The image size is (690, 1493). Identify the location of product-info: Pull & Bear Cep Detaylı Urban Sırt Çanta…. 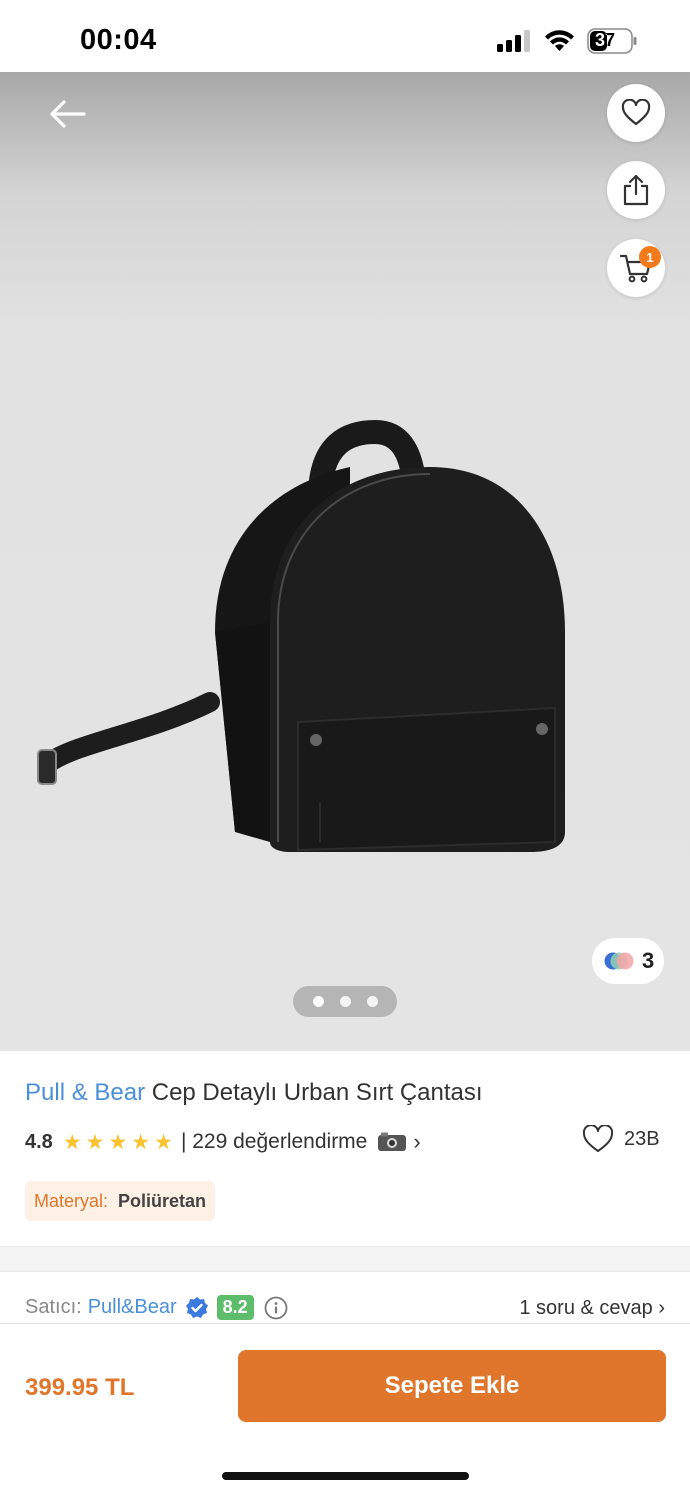
(345, 1148).